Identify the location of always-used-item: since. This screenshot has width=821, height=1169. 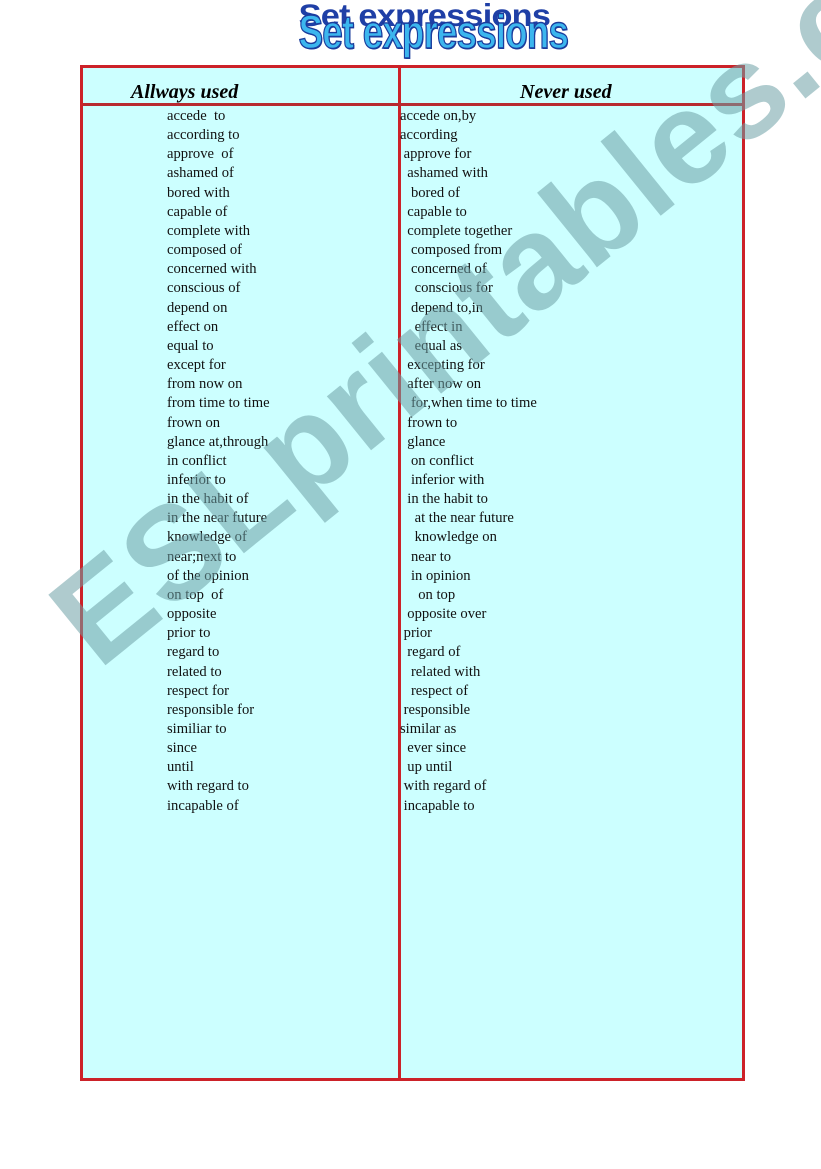
(182, 748).